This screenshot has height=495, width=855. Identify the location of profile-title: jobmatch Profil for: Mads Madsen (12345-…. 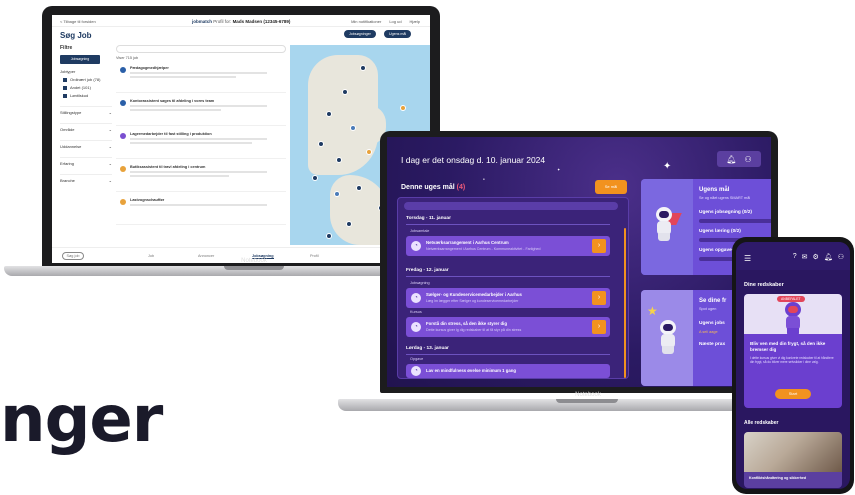
(241, 21).